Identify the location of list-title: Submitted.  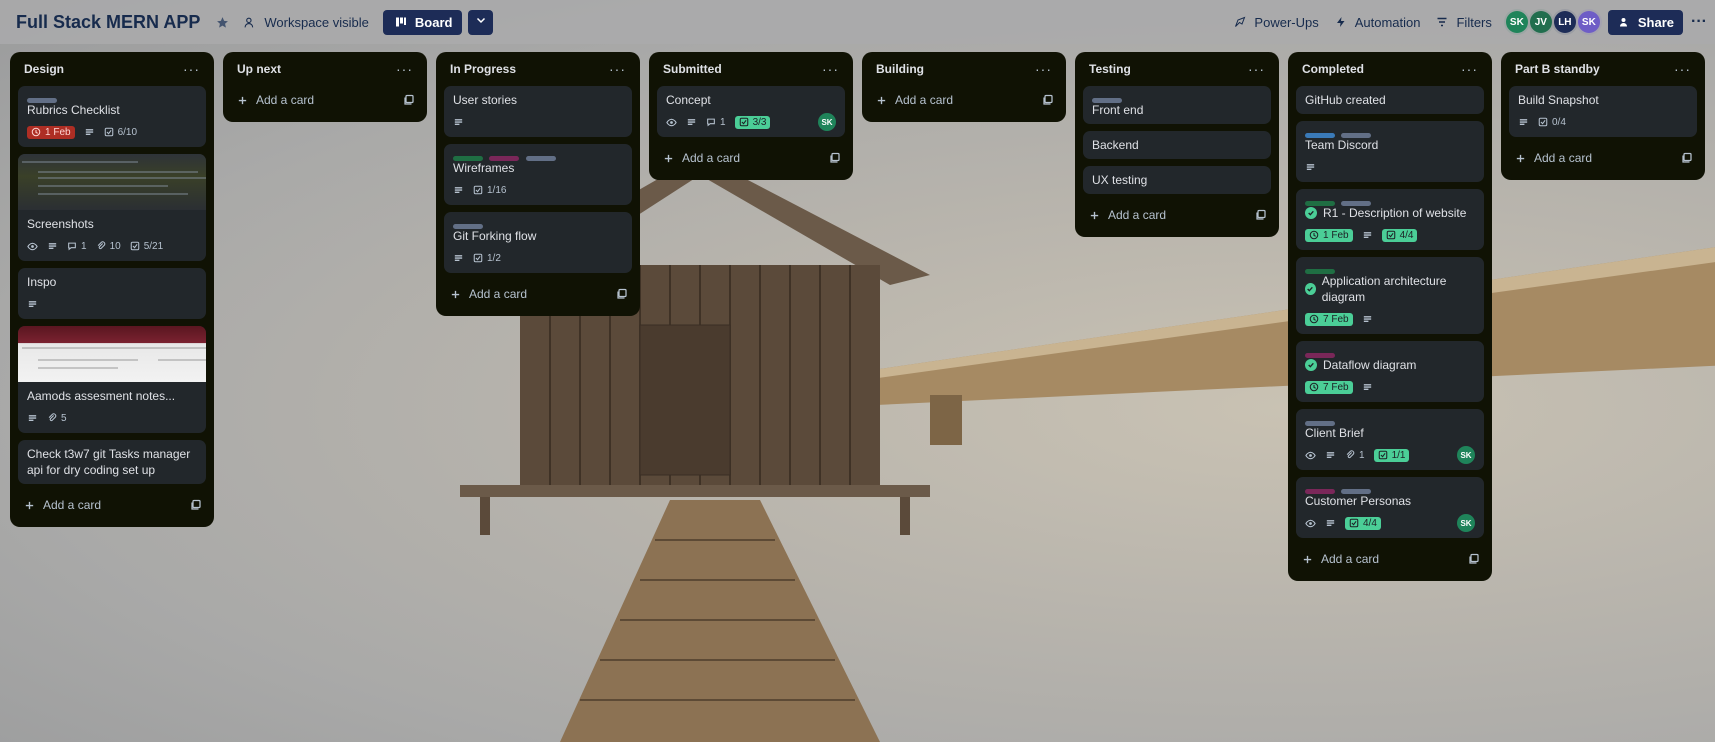
(692, 69).